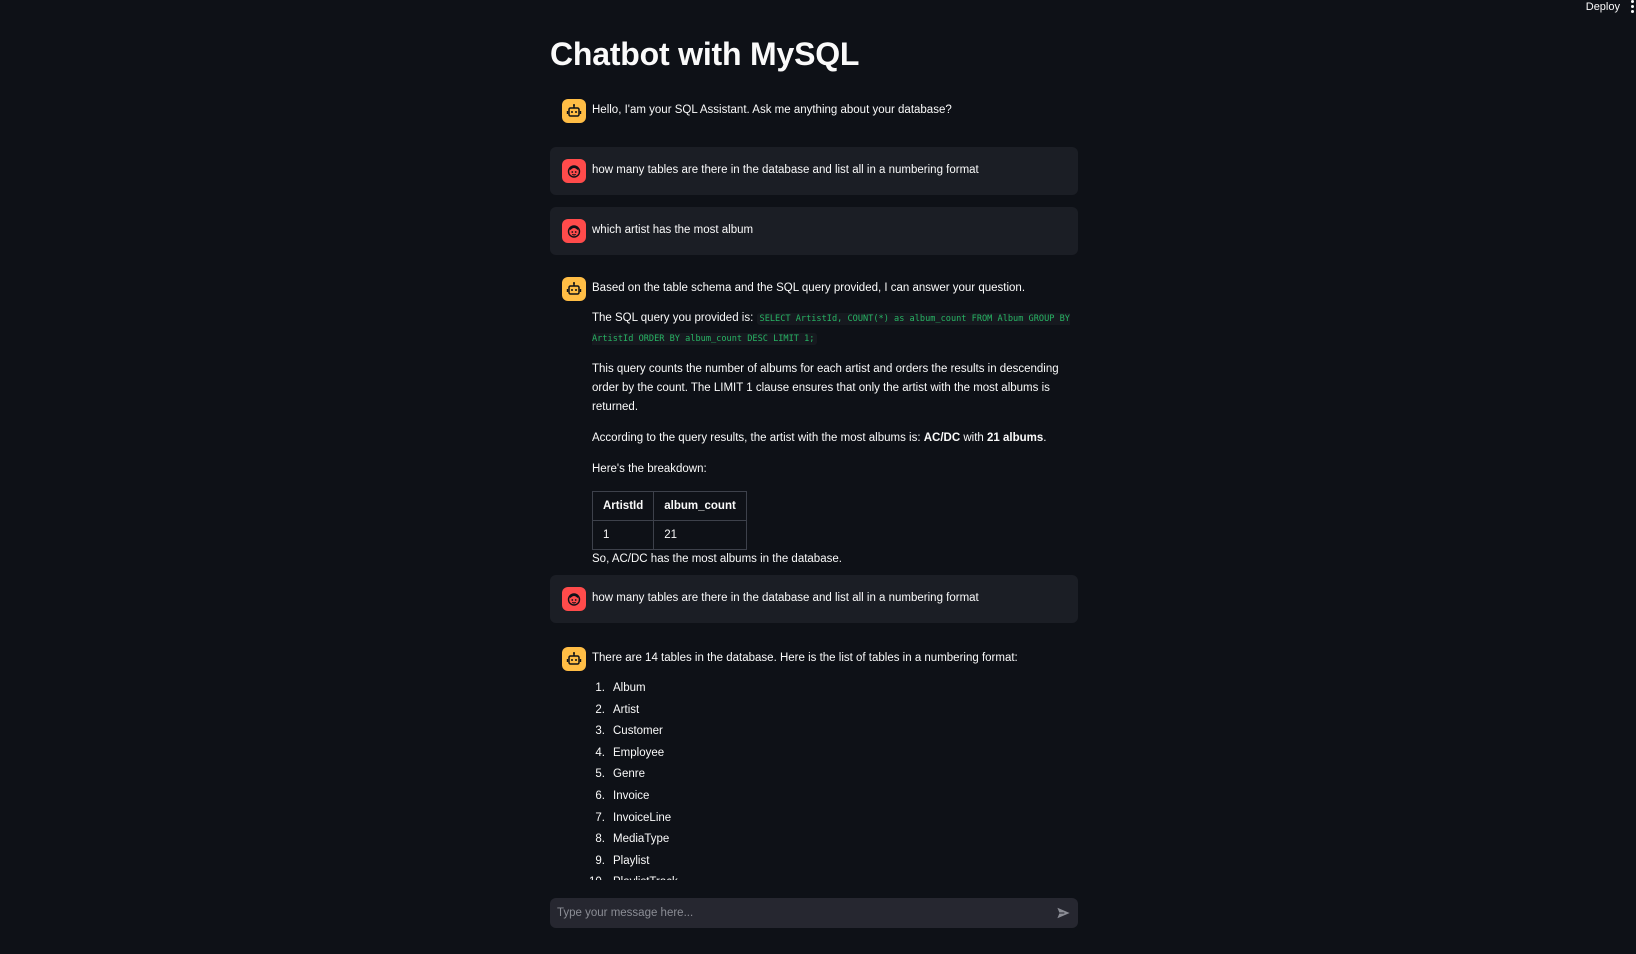  What do you see at coordinates (600, 774) in the screenshot?
I see `list-number: 5.` at bounding box center [600, 774].